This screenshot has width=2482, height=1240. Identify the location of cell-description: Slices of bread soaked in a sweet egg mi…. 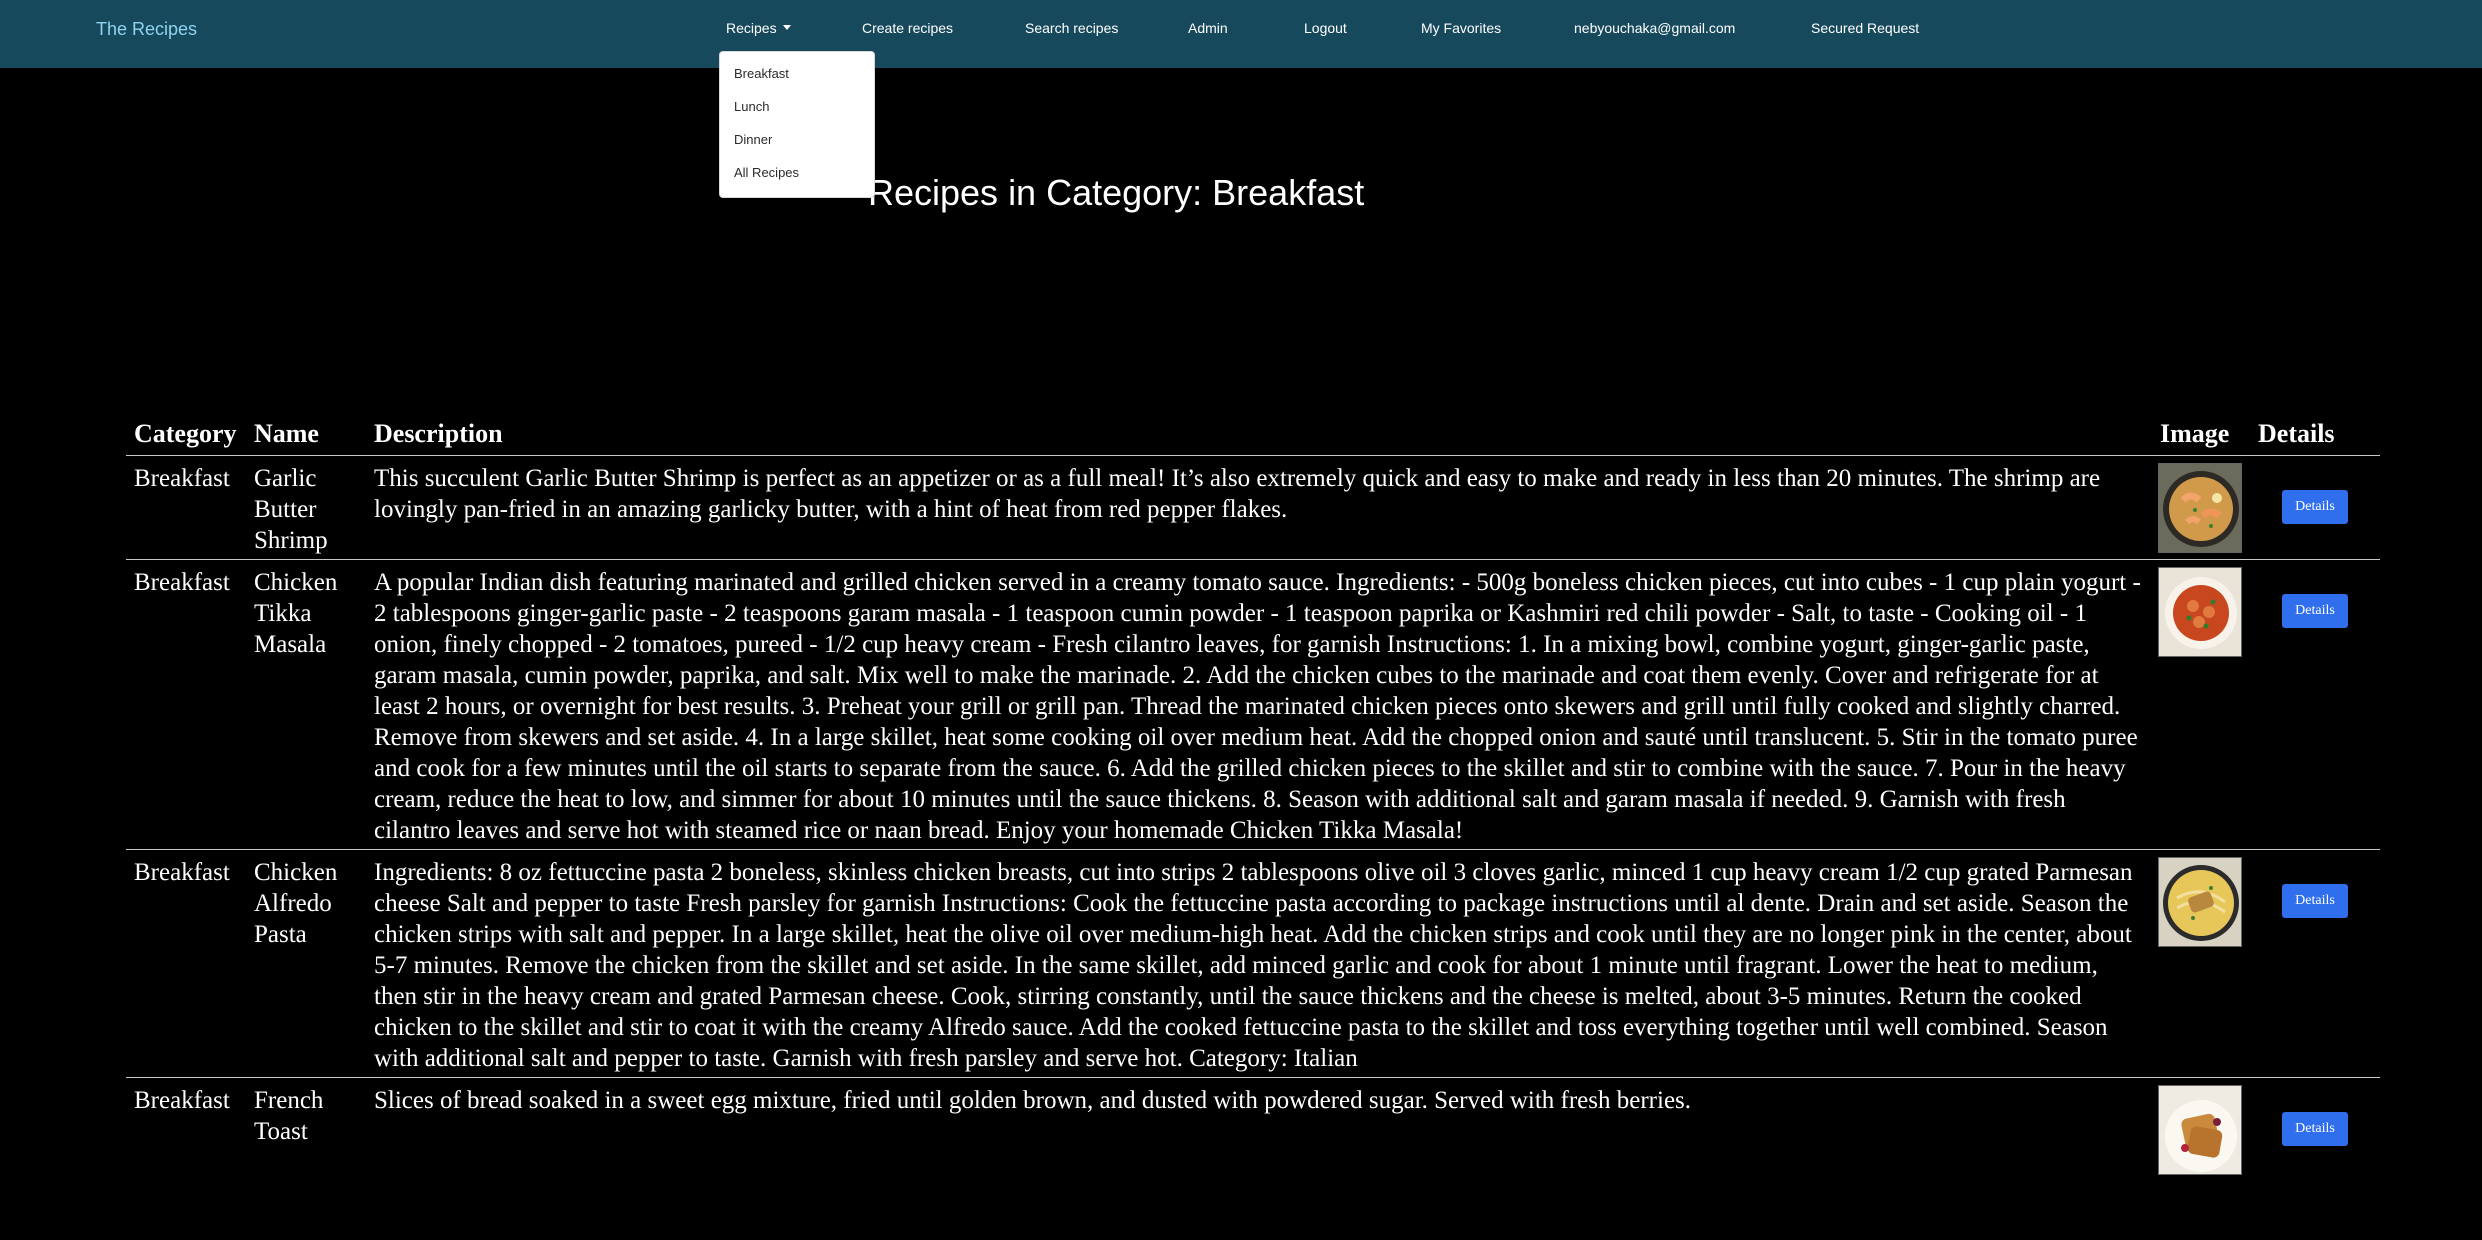
(1033, 1100).